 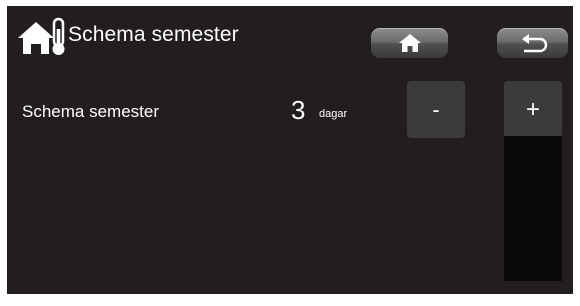 What do you see at coordinates (533, 208) in the screenshot?
I see `scroll-track` at bounding box center [533, 208].